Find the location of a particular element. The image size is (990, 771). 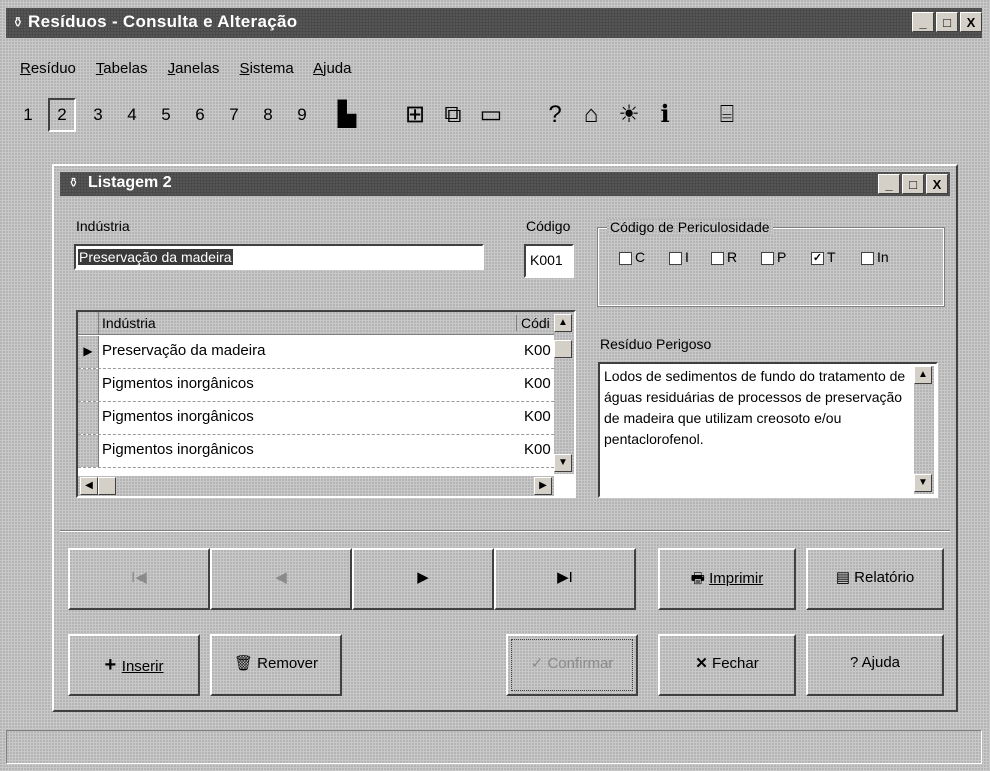

toolbar-button-3: 3 is located at coordinates (98, 115).